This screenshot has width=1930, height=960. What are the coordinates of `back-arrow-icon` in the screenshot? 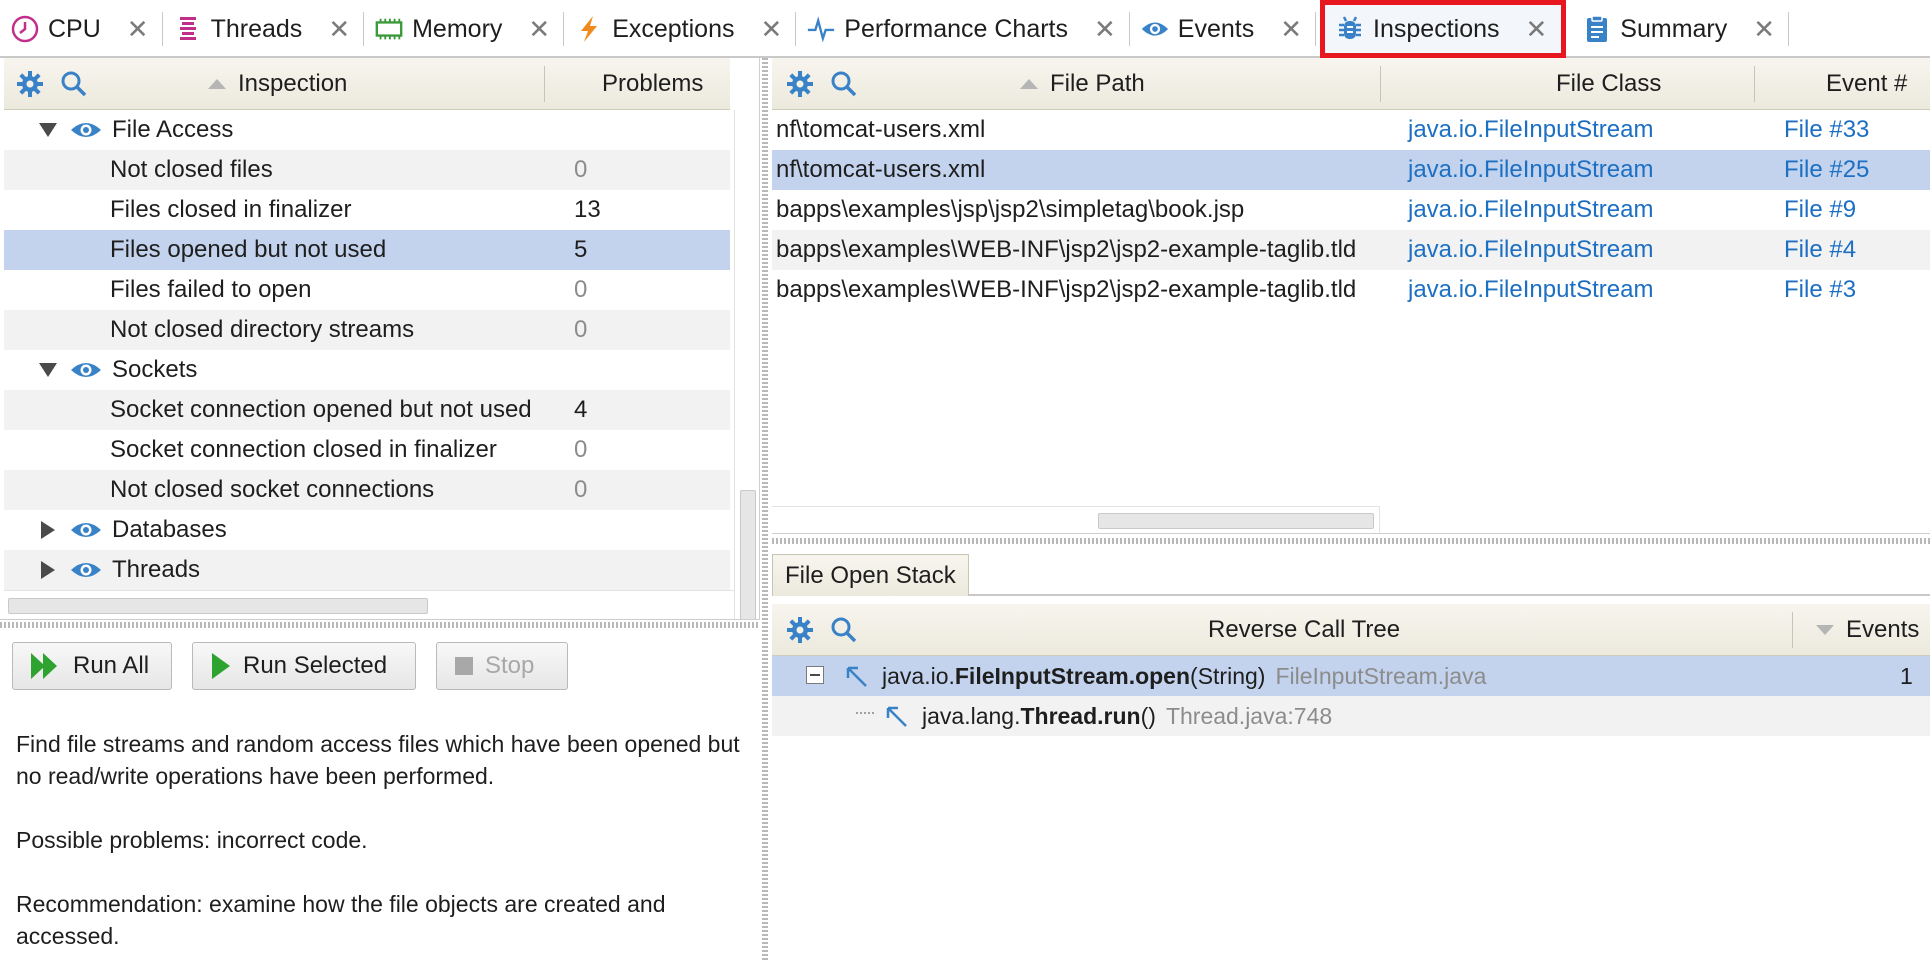 It's located at (896, 719).